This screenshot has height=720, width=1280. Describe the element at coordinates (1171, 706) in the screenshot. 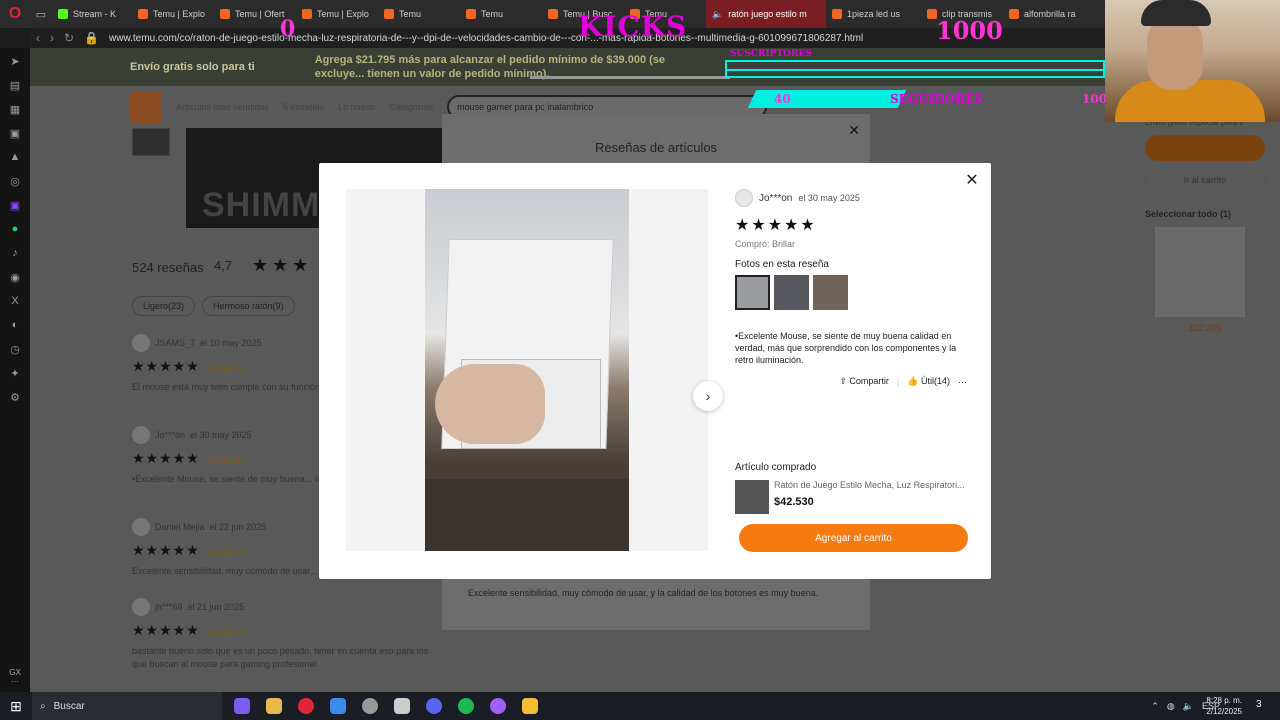

I see `network-icon: ◍` at that location.